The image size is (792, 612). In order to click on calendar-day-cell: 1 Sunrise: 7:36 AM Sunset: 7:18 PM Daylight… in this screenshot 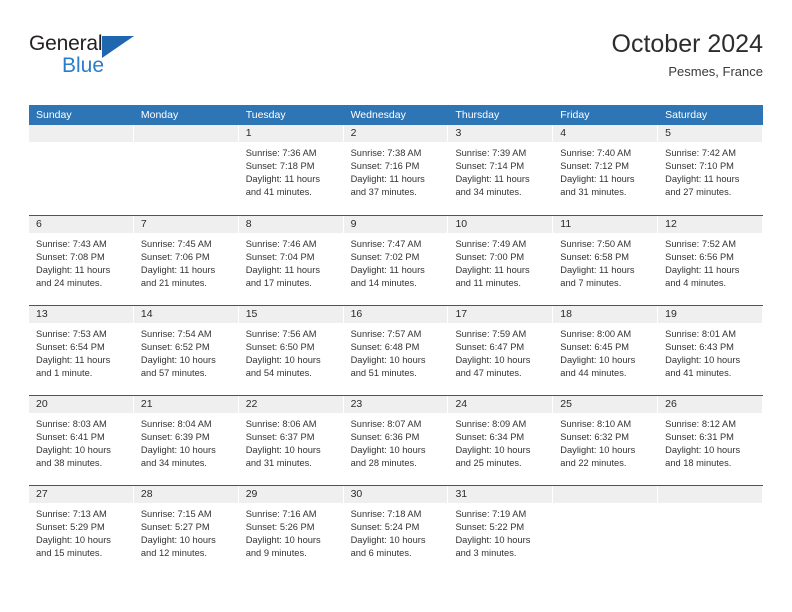, I will do `click(291, 170)`.